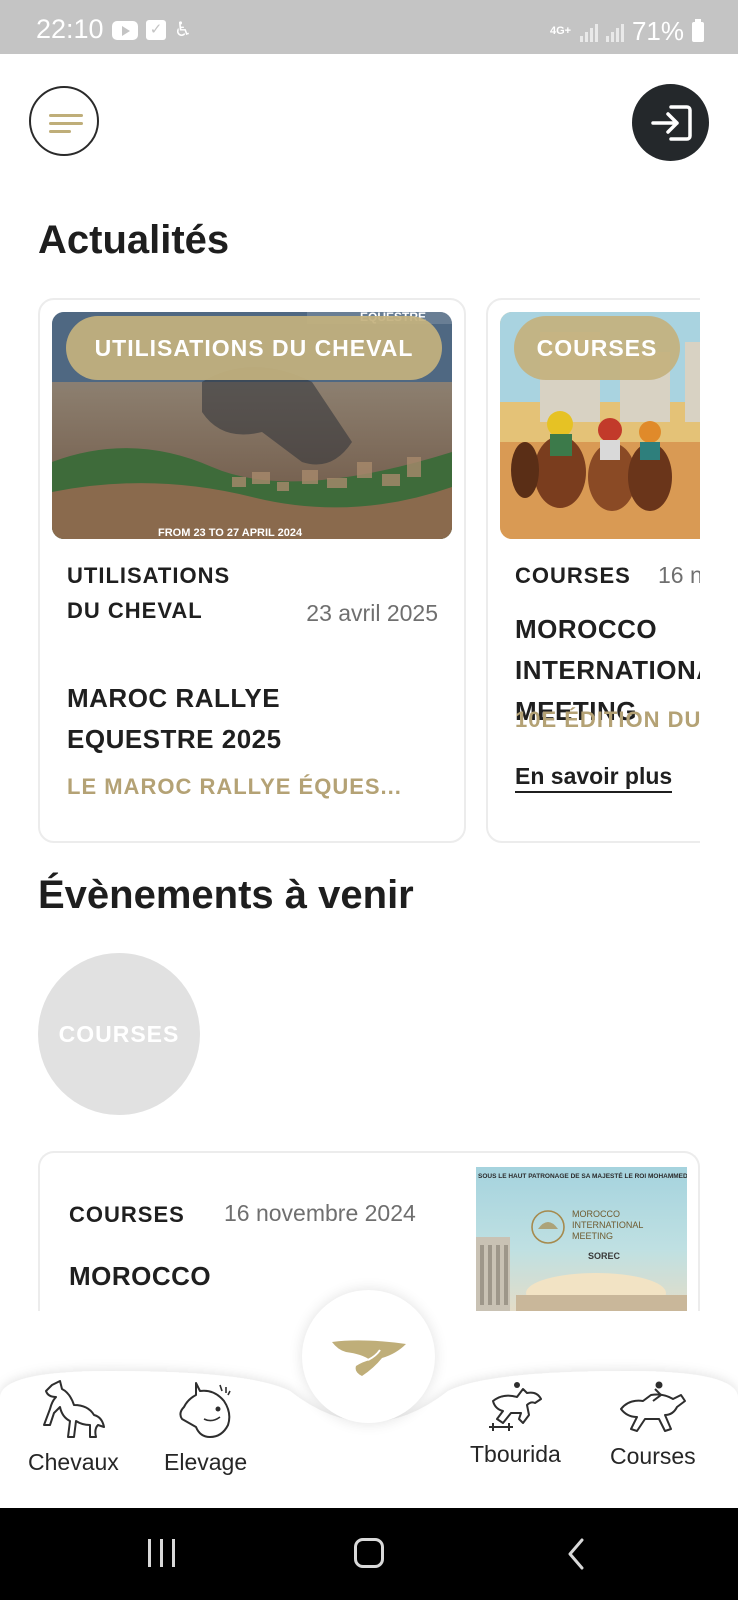 This screenshot has height=1600, width=738. What do you see at coordinates (592, 1236) in the screenshot?
I see `event-image-title-3: MEETING` at bounding box center [592, 1236].